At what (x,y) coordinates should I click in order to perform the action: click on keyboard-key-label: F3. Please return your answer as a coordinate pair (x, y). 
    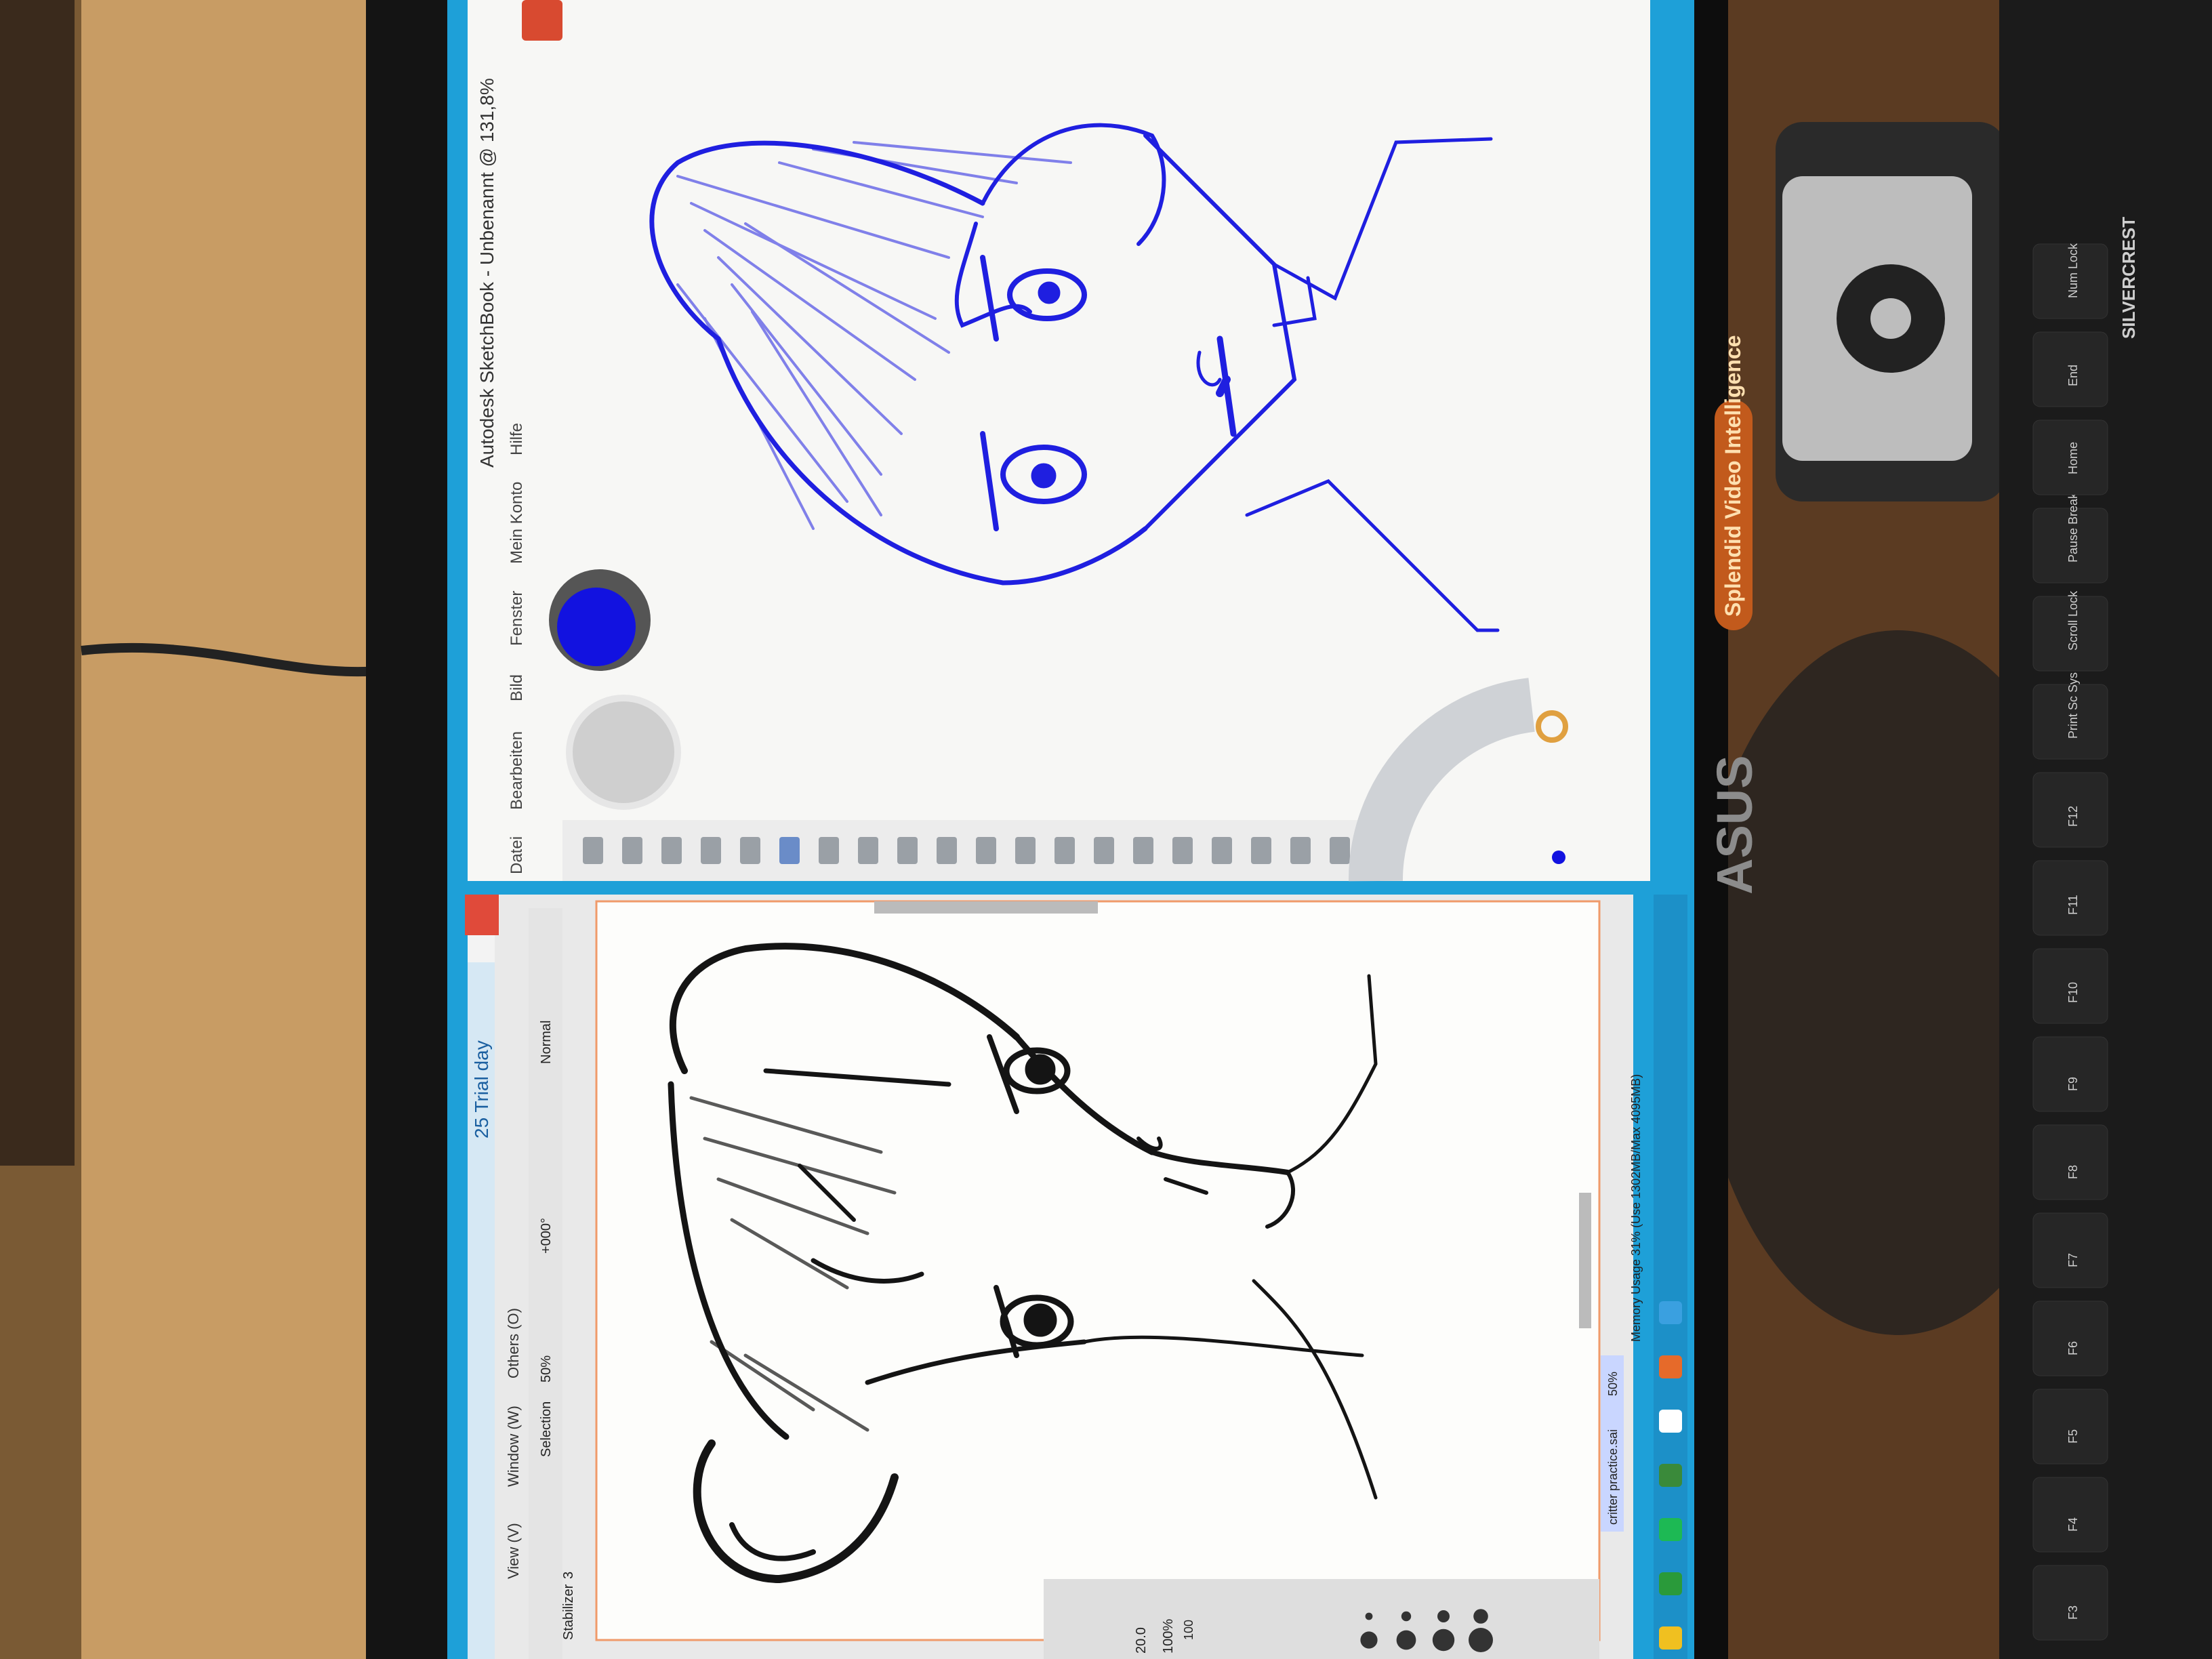
    Looking at the image, I should click on (2073, 1613).